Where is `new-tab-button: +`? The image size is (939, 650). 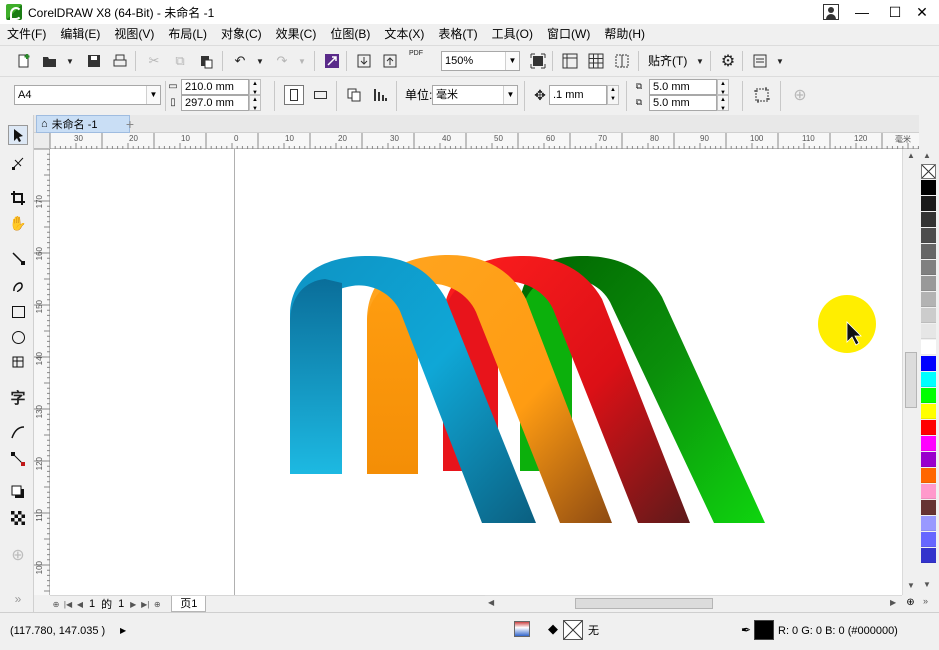 new-tab-button: + is located at coordinates (130, 124).